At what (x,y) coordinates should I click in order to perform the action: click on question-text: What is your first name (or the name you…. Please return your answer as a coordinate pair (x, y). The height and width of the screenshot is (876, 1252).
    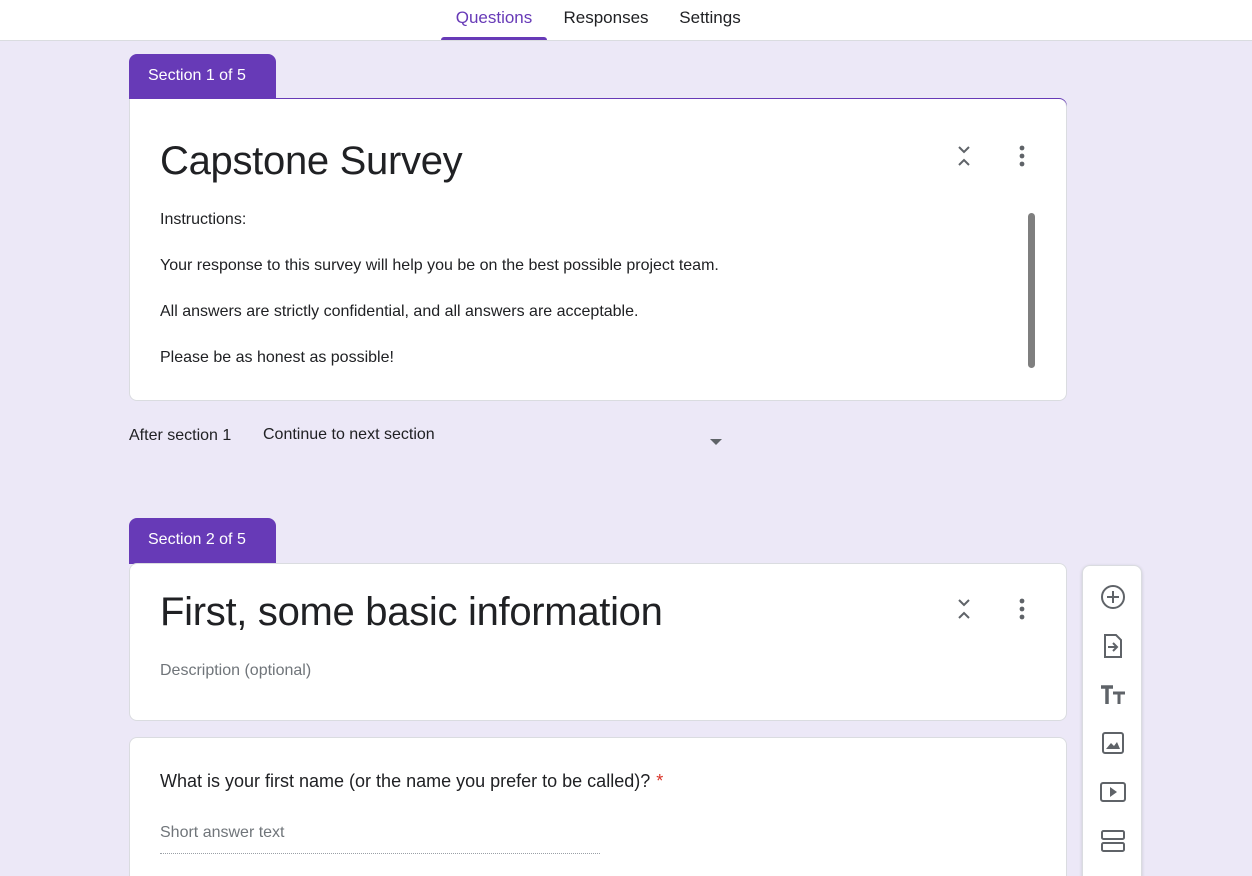
    Looking at the image, I should click on (405, 781).